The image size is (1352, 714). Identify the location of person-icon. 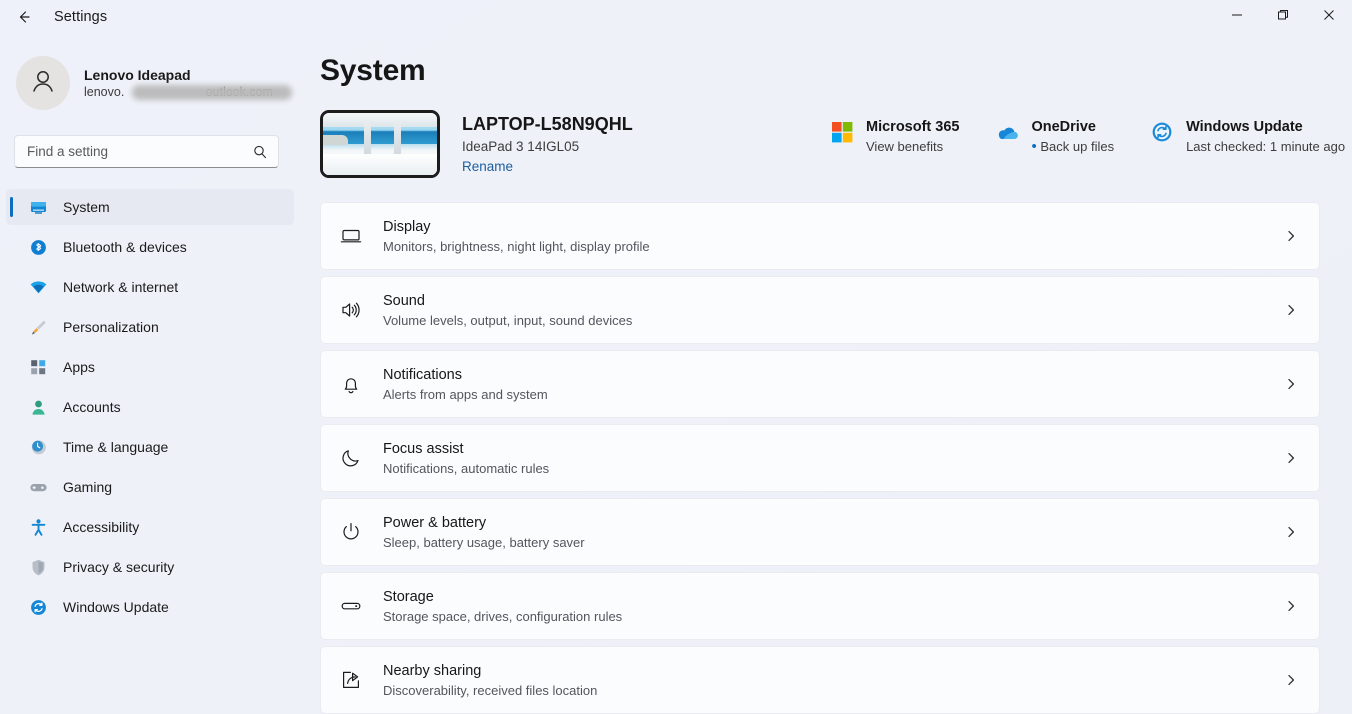
(43, 83).